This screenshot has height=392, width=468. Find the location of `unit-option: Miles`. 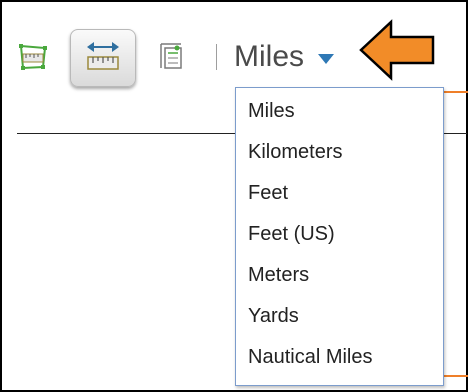

unit-option: Miles is located at coordinates (339, 111).